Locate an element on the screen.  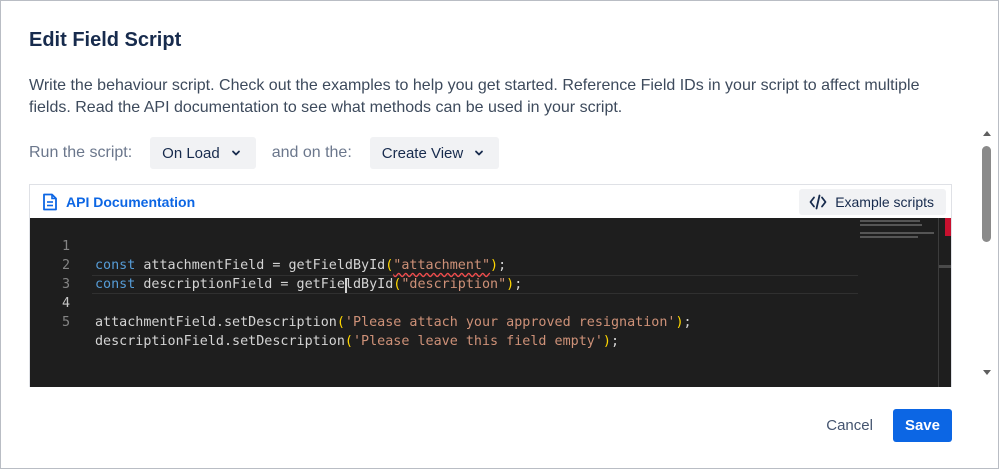
and-on-label: and on the: is located at coordinates (311, 152).